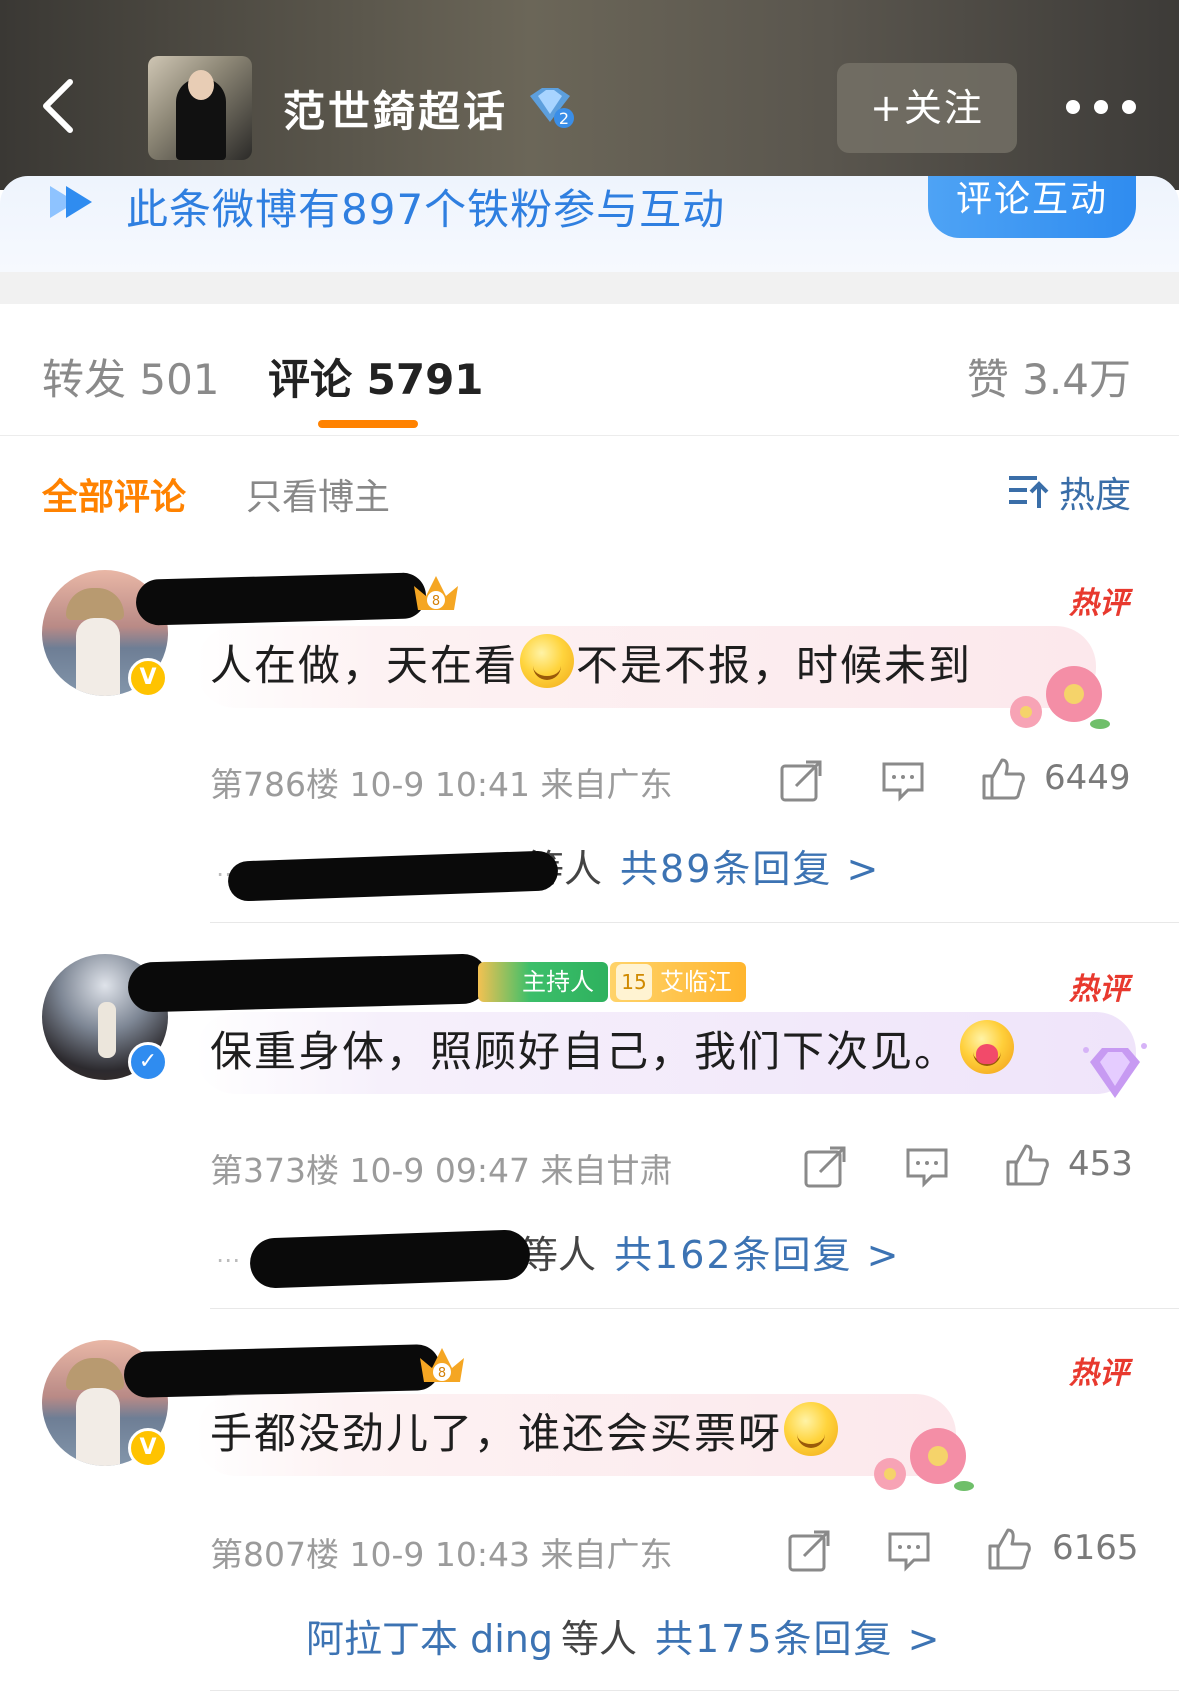 The image size is (1179, 1695). What do you see at coordinates (58, 106) in the screenshot?
I see `chevron-left-icon` at bounding box center [58, 106].